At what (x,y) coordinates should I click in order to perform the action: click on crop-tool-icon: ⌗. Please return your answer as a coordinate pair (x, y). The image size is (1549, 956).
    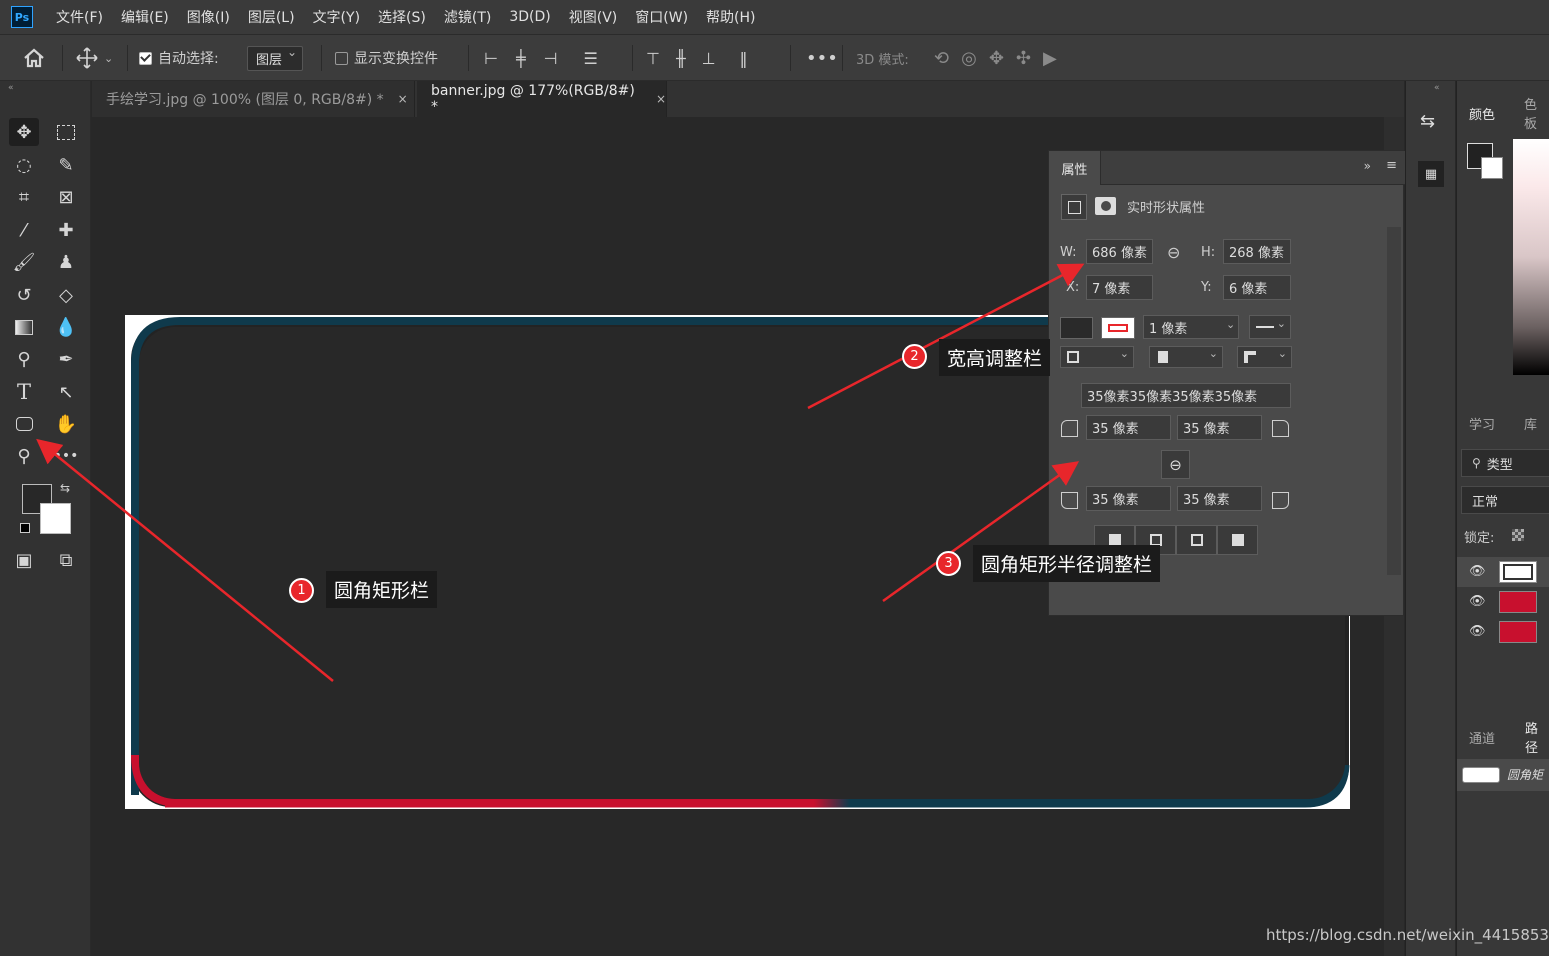
    Looking at the image, I should click on (24, 197).